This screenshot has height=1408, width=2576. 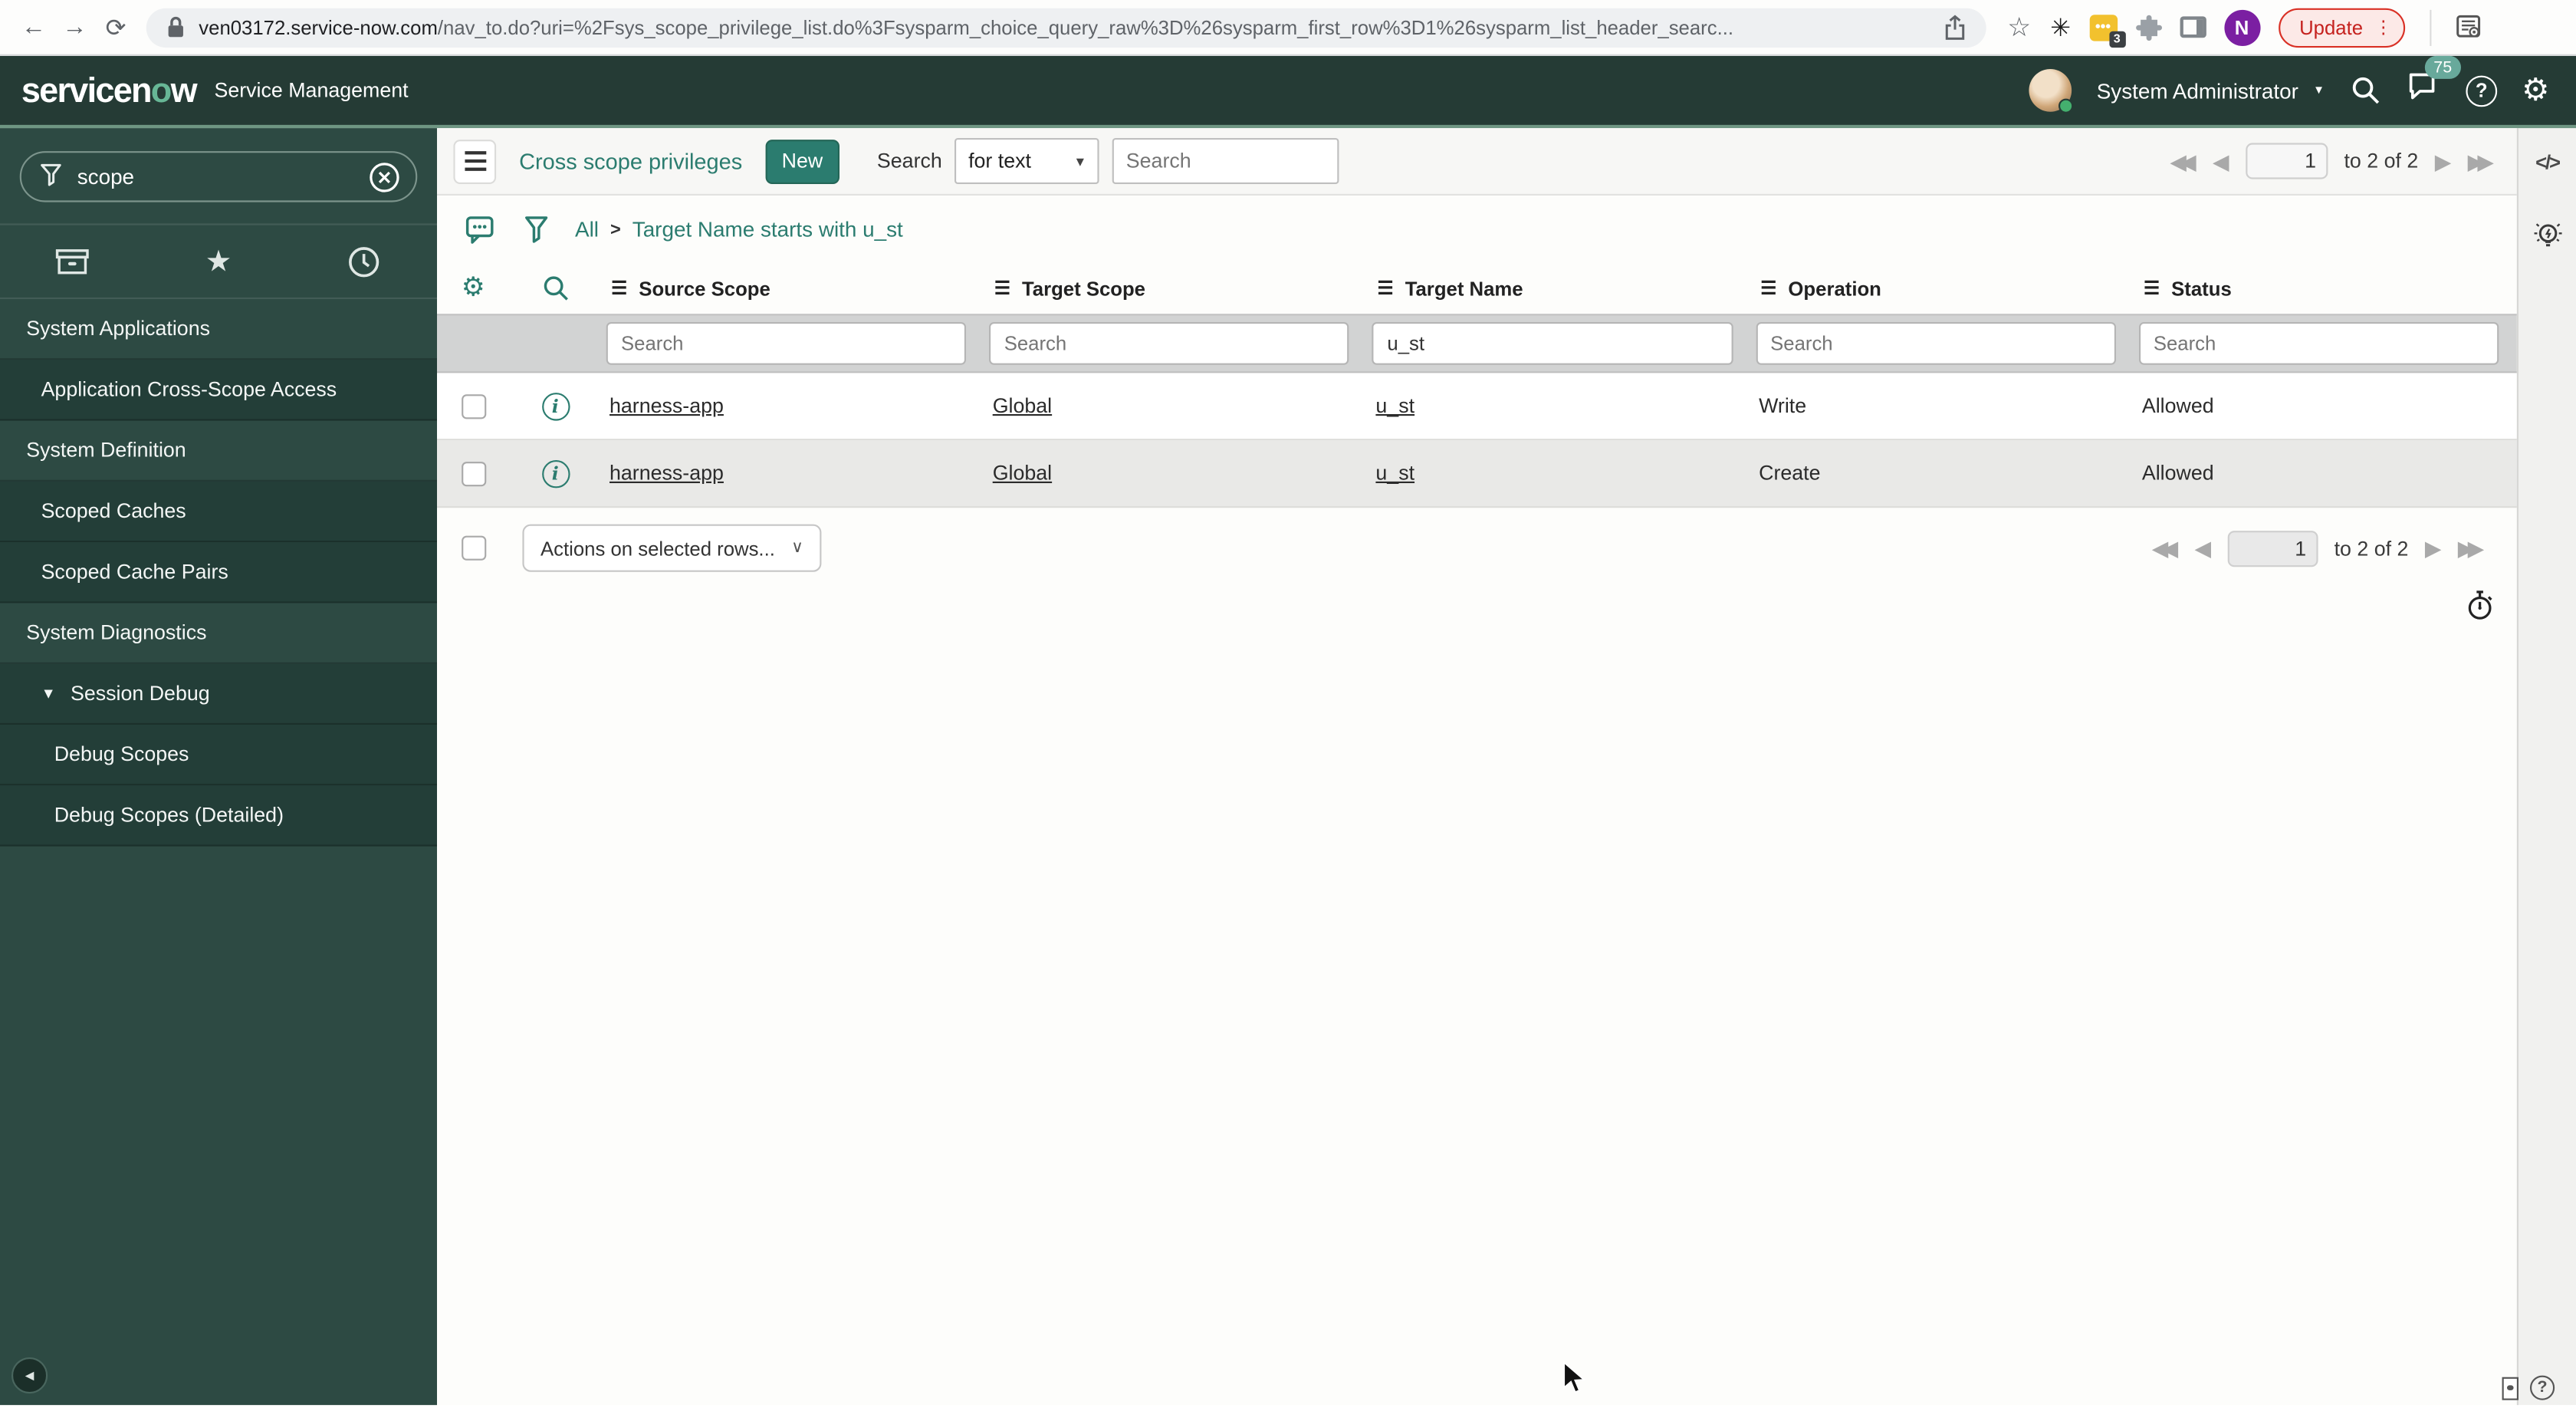 I want to click on sidebar-item-system-diagnostics: System Diagnostics, so click(x=219, y=633).